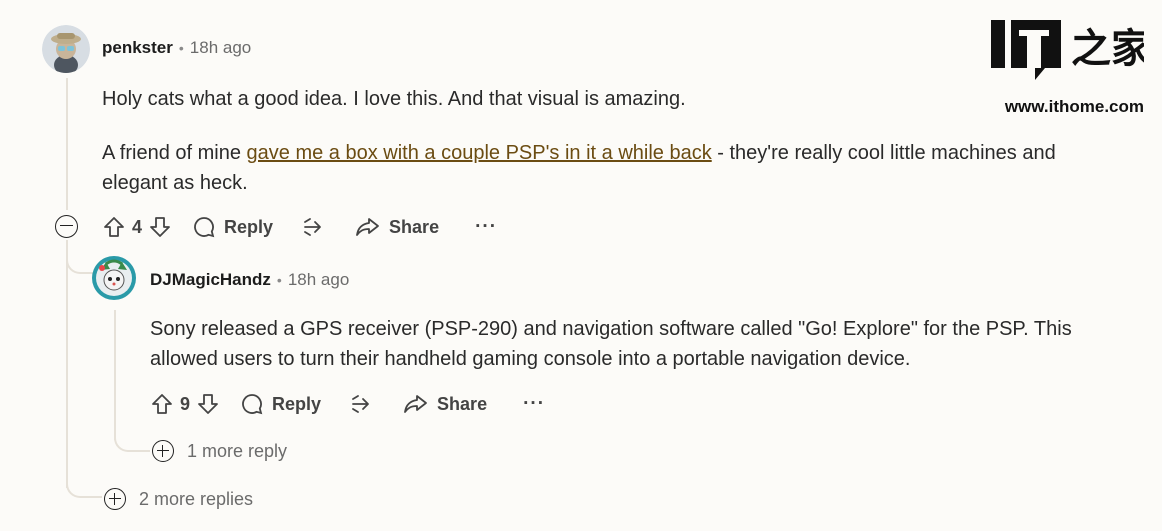 The width and height of the screenshot is (1162, 531). What do you see at coordinates (196, 498) in the screenshot?
I see `two-more-replies-label: 2 more replies` at bounding box center [196, 498].